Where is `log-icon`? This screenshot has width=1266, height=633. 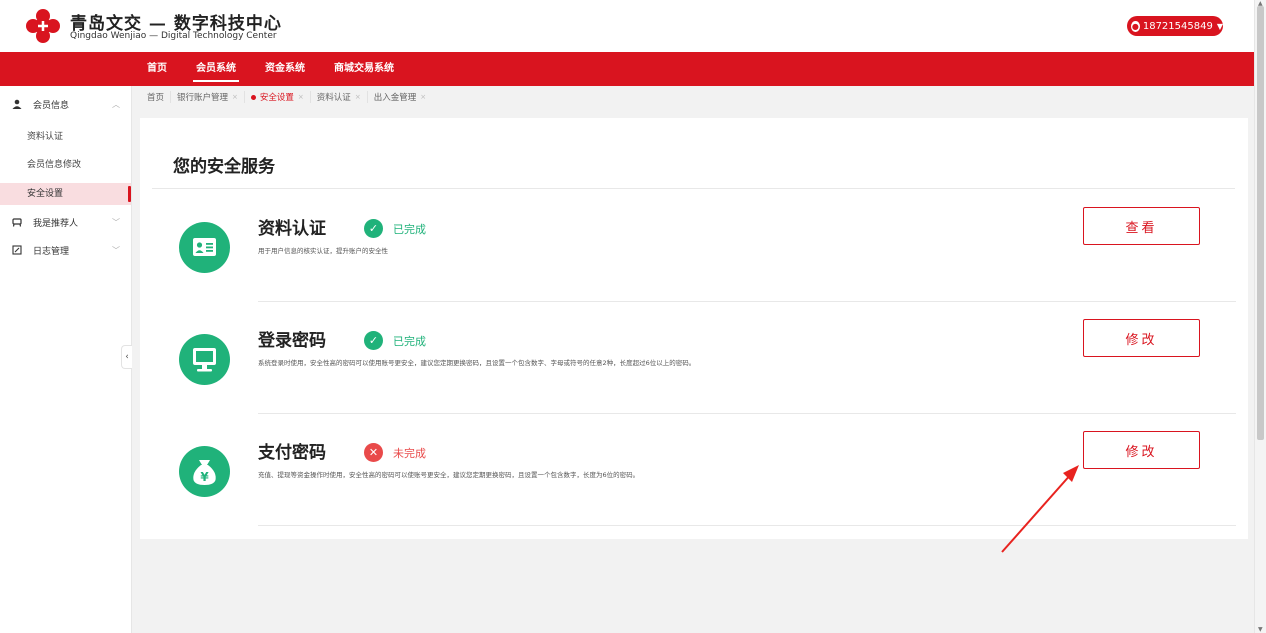 log-icon is located at coordinates (17, 250).